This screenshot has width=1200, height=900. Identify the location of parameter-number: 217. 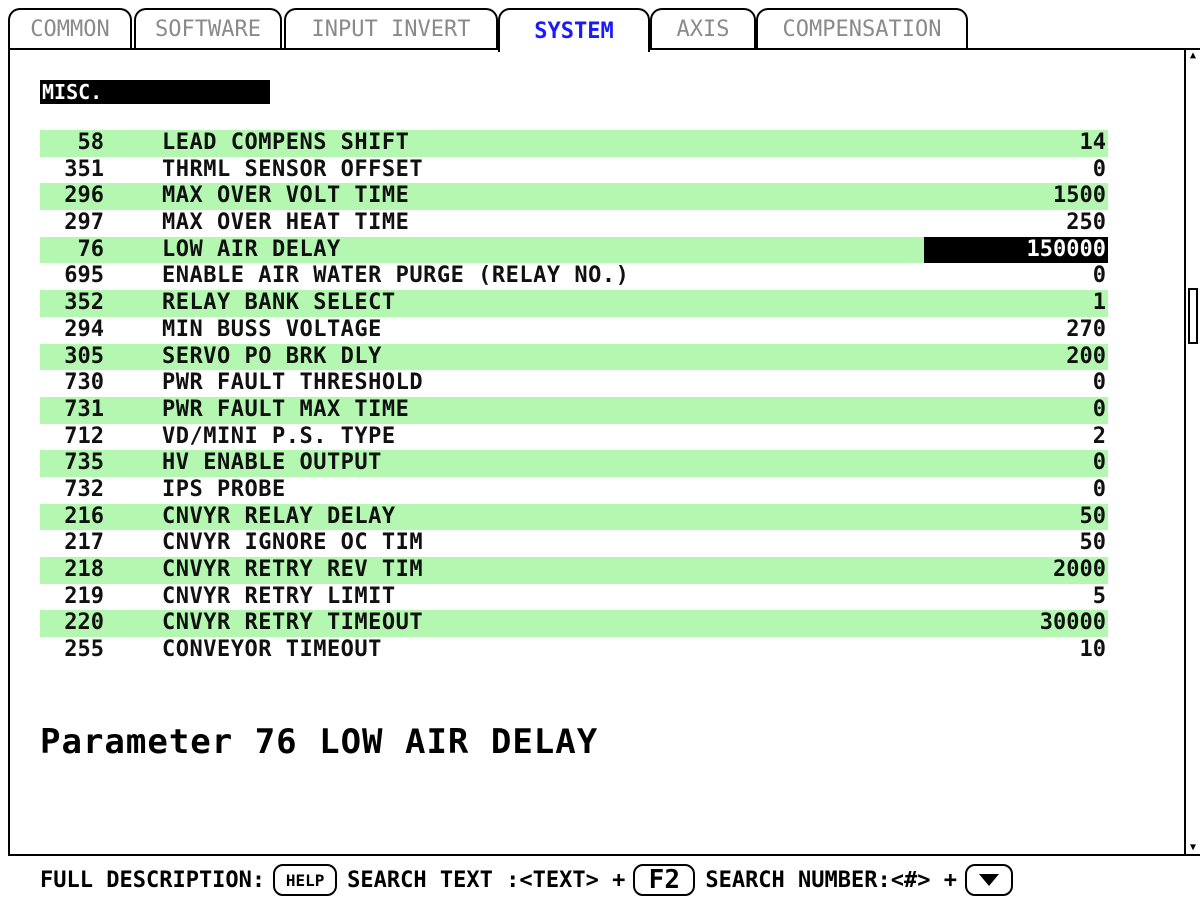
(84, 543).